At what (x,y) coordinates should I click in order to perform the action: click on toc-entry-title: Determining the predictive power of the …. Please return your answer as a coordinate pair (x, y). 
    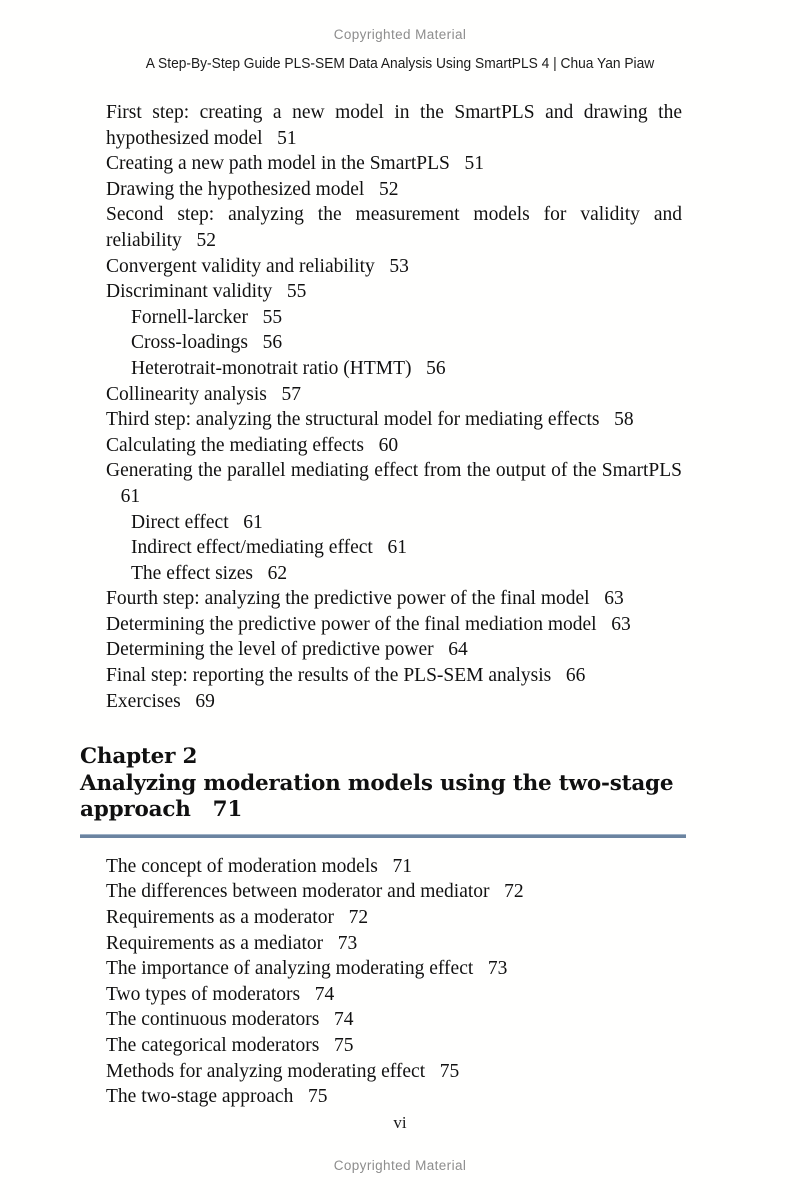
    Looking at the image, I should click on (351, 624).